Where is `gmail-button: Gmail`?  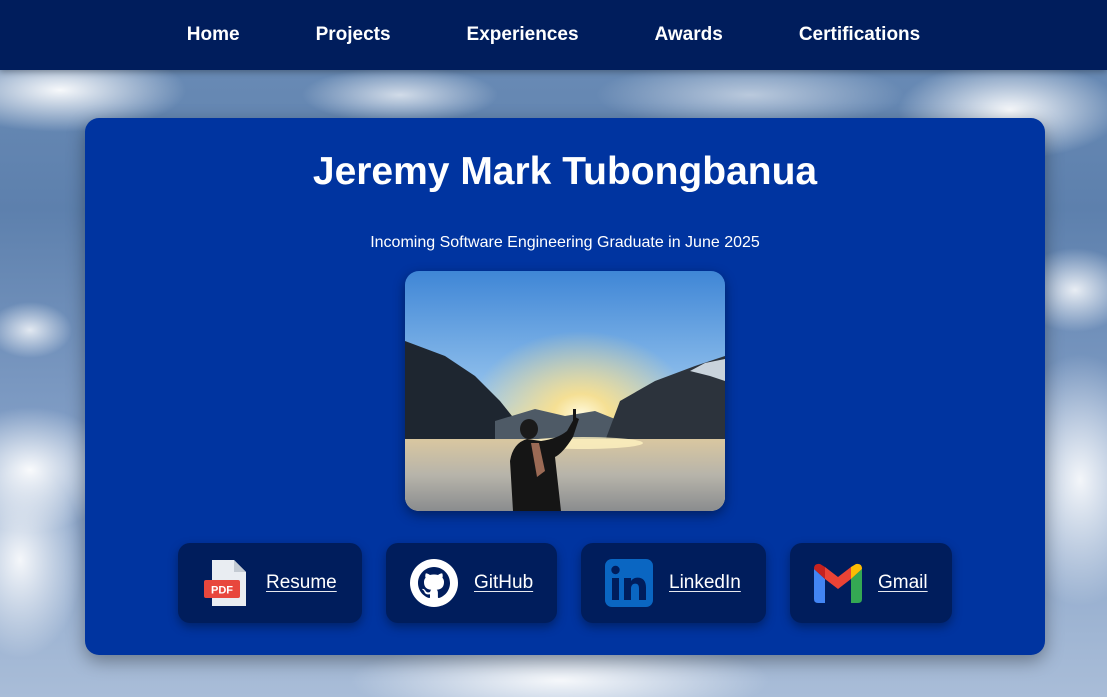 gmail-button: Gmail is located at coordinates (871, 583).